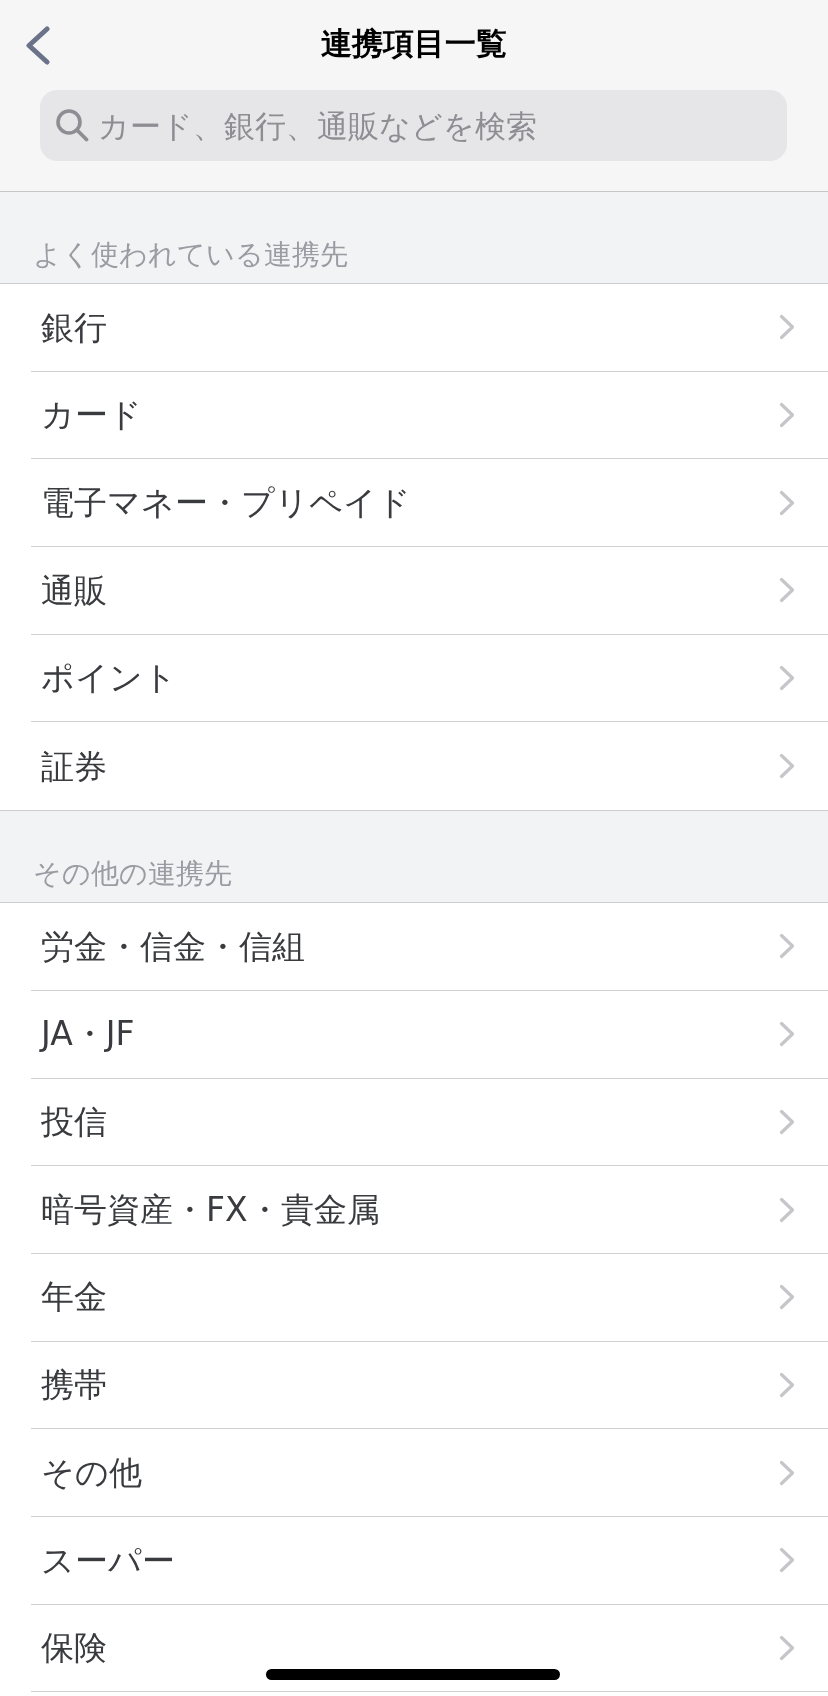 The height and width of the screenshot is (1696, 828). What do you see at coordinates (72, 125) in the screenshot?
I see `search-icon` at bounding box center [72, 125].